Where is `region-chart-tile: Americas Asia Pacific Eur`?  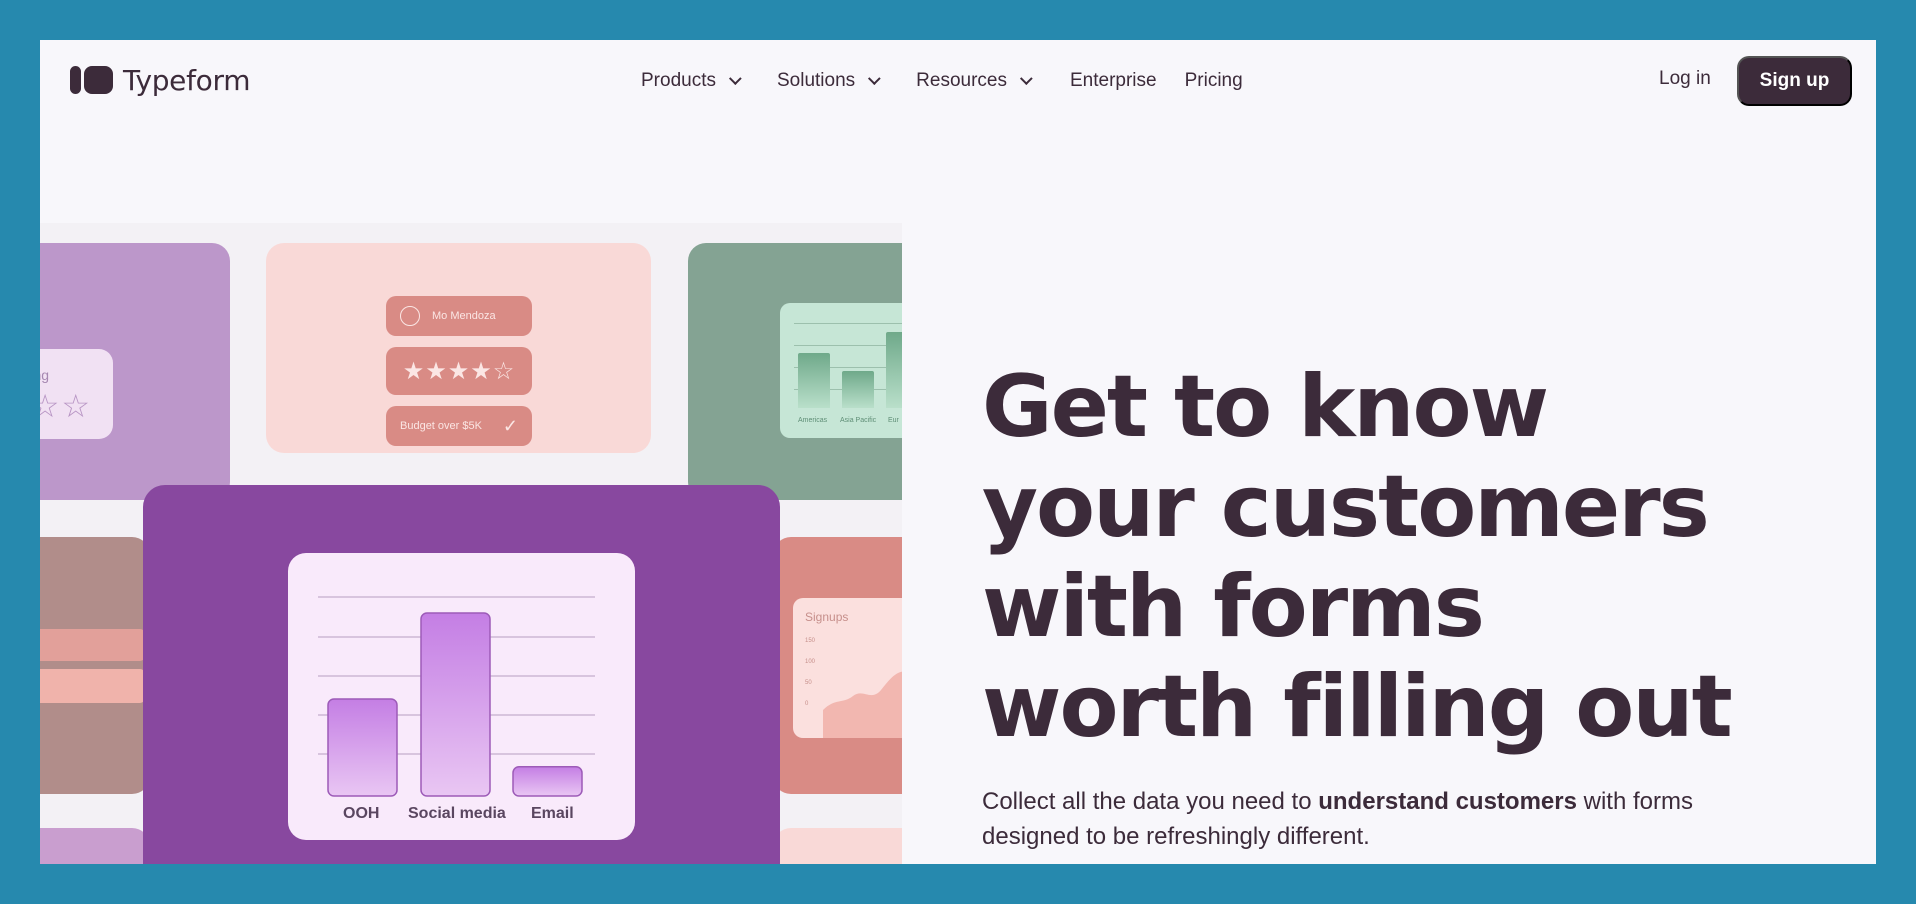
region-chart-tile: Americas Asia Pacific Eur is located at coordinates (795, 371).